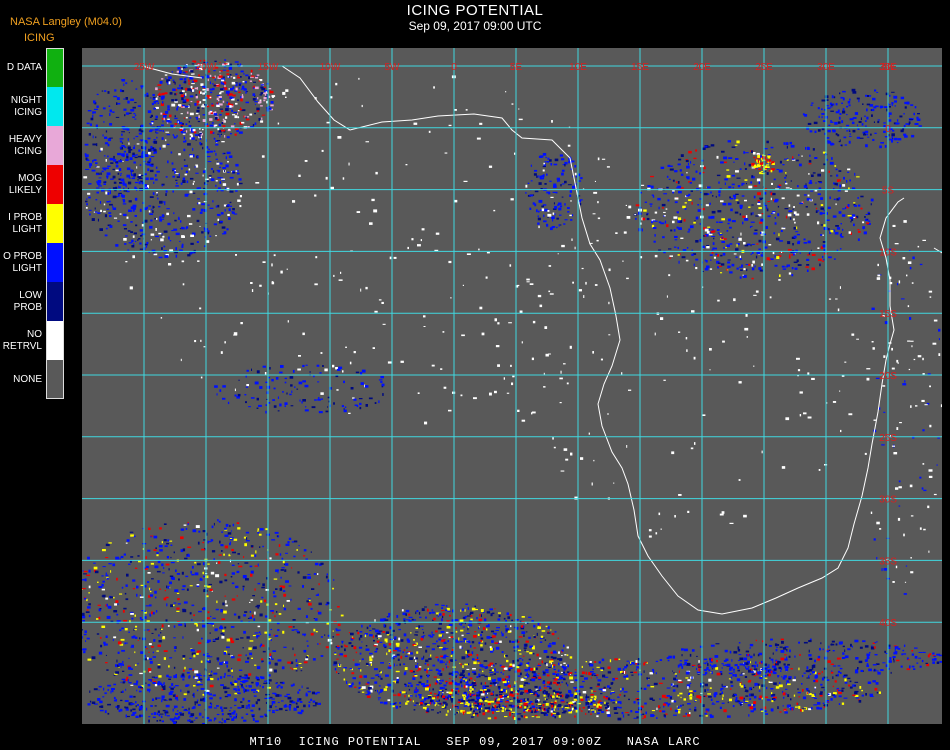  Describe the element at coordinates (25, 190) in the screenshot. I see `legend-label-line2: LIKELY` at that location.